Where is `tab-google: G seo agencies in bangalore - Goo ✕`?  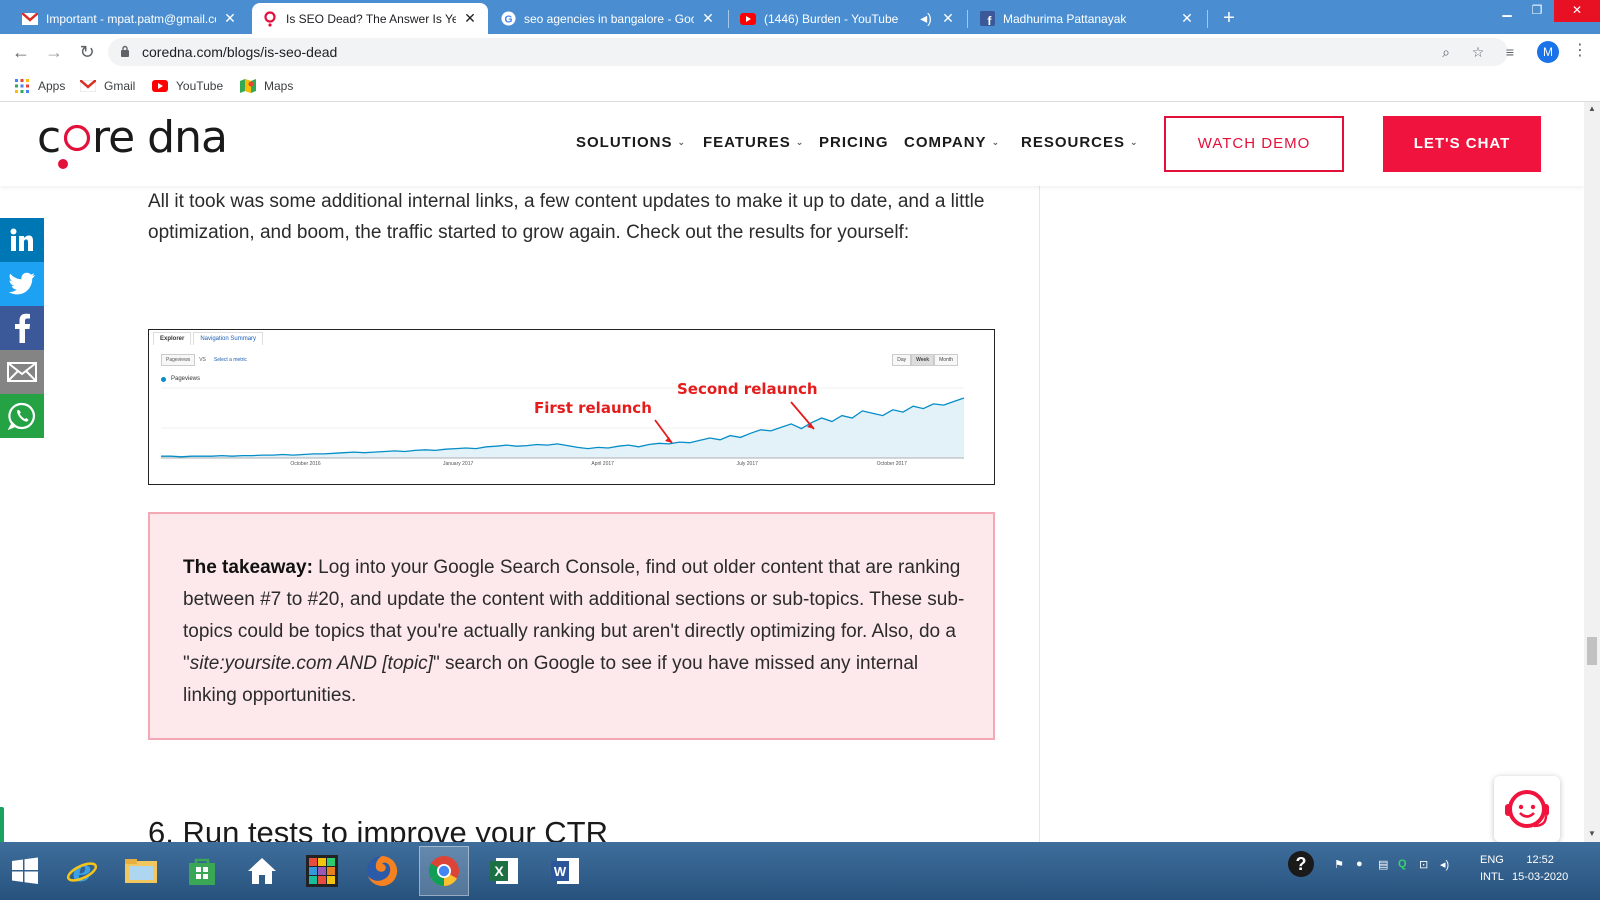
tab-google: G seo agencies in bangalore - Goo ✕ is located at coordinates (608, 18).